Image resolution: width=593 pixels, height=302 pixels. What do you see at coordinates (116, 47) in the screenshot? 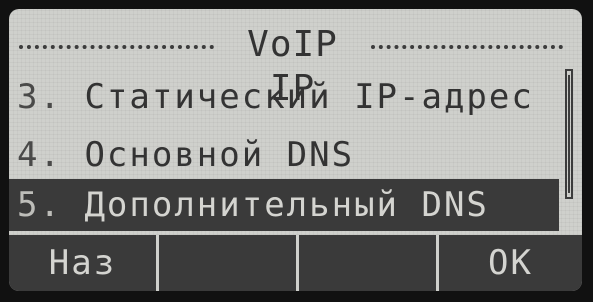
I see `title-divider-left` at bounding box center [116, 47].